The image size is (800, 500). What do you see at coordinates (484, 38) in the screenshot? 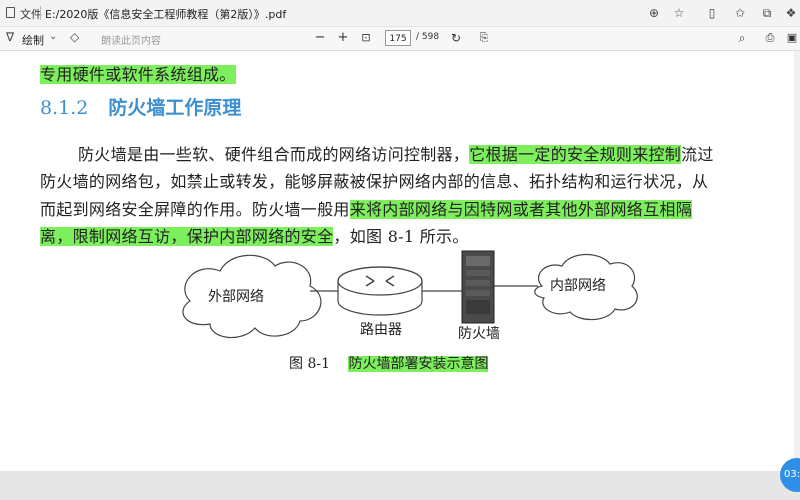
I see `page-view-icon: ⎘` at bounding box center [484, 38].